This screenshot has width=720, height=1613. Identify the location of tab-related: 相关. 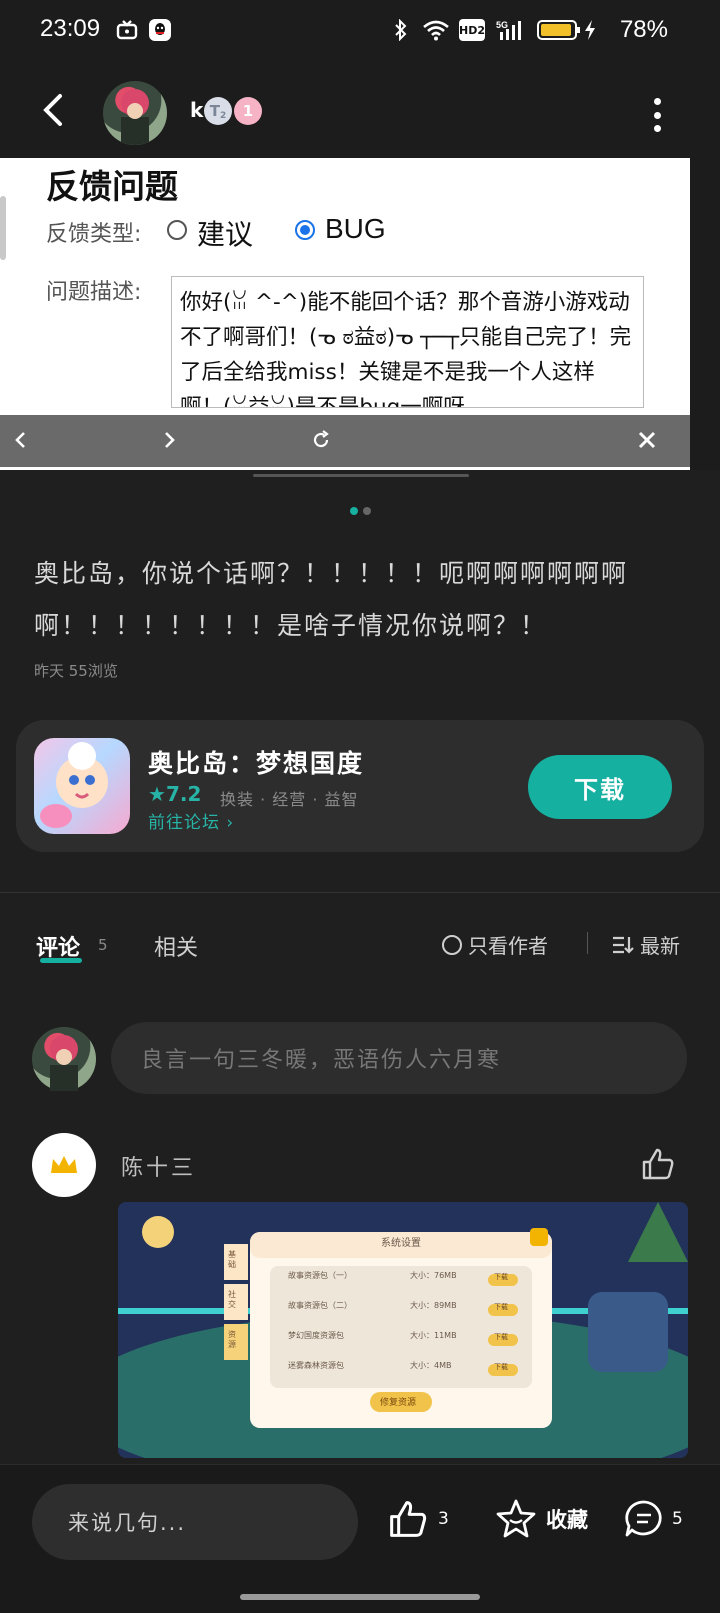
(176, 946).